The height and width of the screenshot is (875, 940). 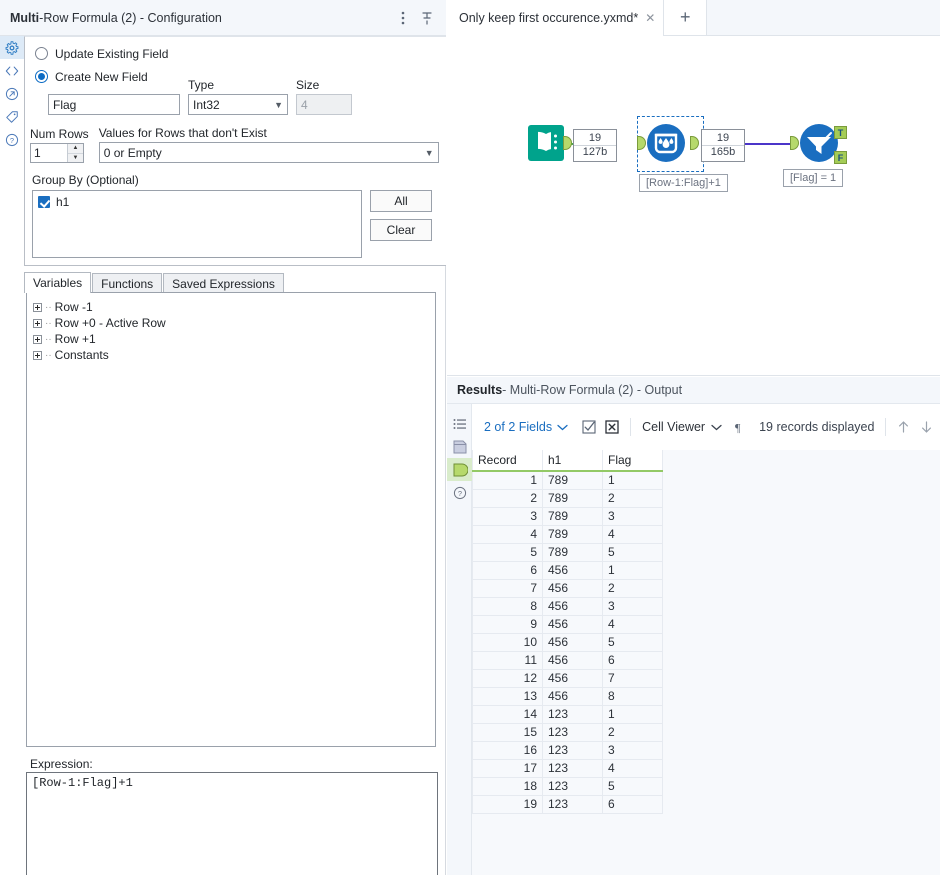 What do you see at coordinates (234, 323) in the screenshot?
I see `tree-node-row-plus-0: ·· Row +0 - Active Row` at bounding box center [234, 323].